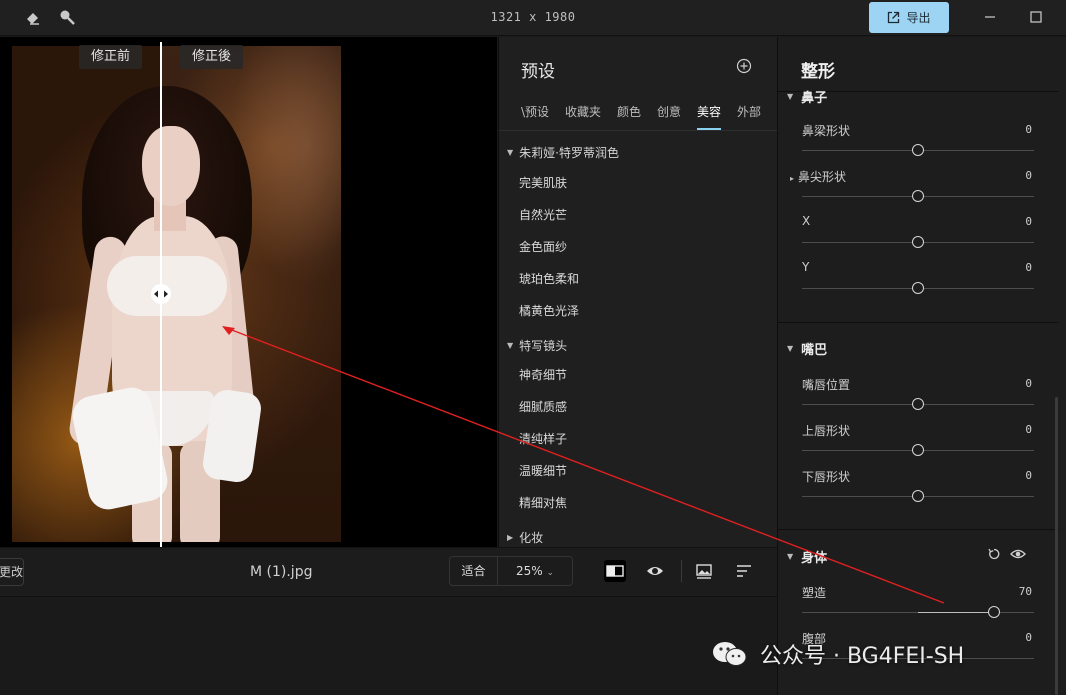  I want to click on tab-creative: 创意, so click(669, 111).